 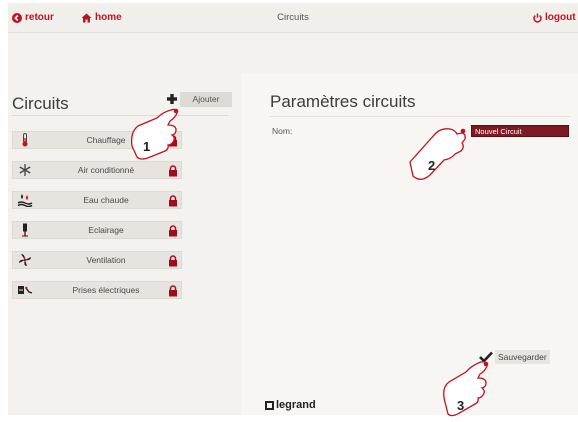 I want to click on circuits-heading: Circuits, so click(x=40, y=103).